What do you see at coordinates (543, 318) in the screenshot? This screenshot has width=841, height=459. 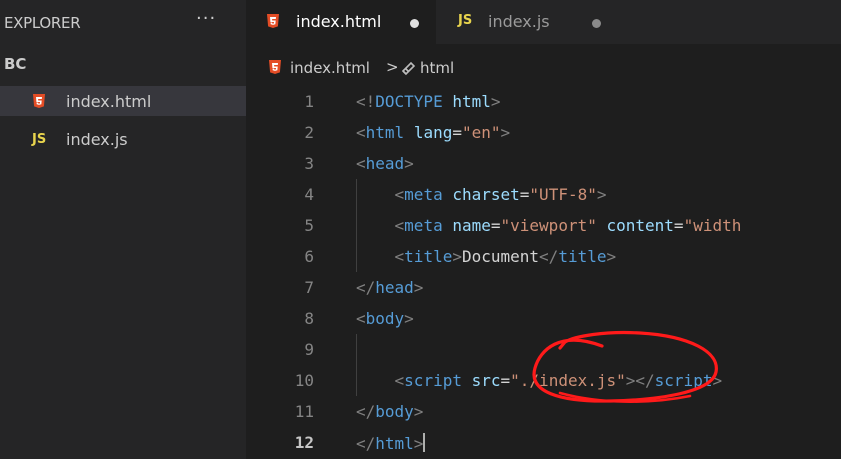 I see `code-line: 8 <body>` at bounding box center [543, 318].